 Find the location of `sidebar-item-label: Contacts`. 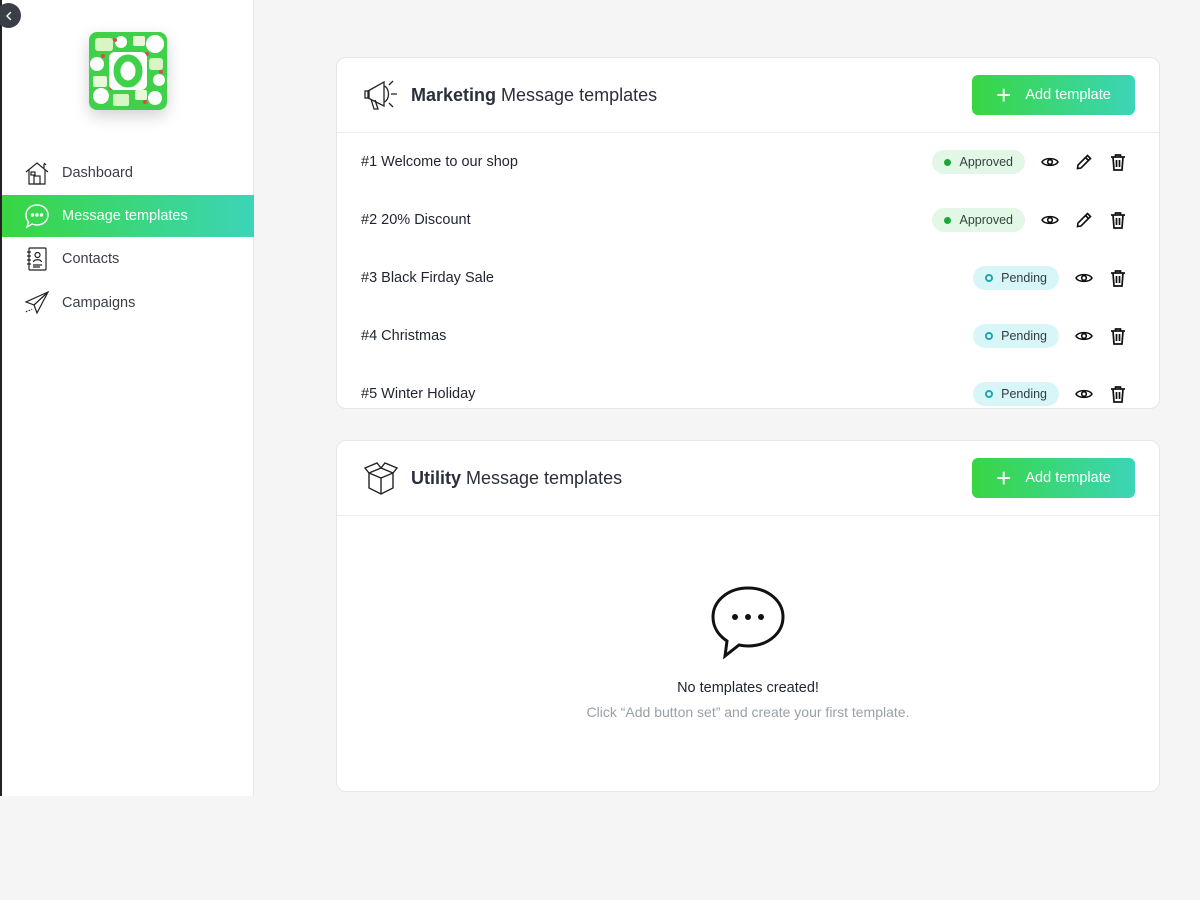

sidebar-item-label: Contacts is located at coordinates (91, 259).